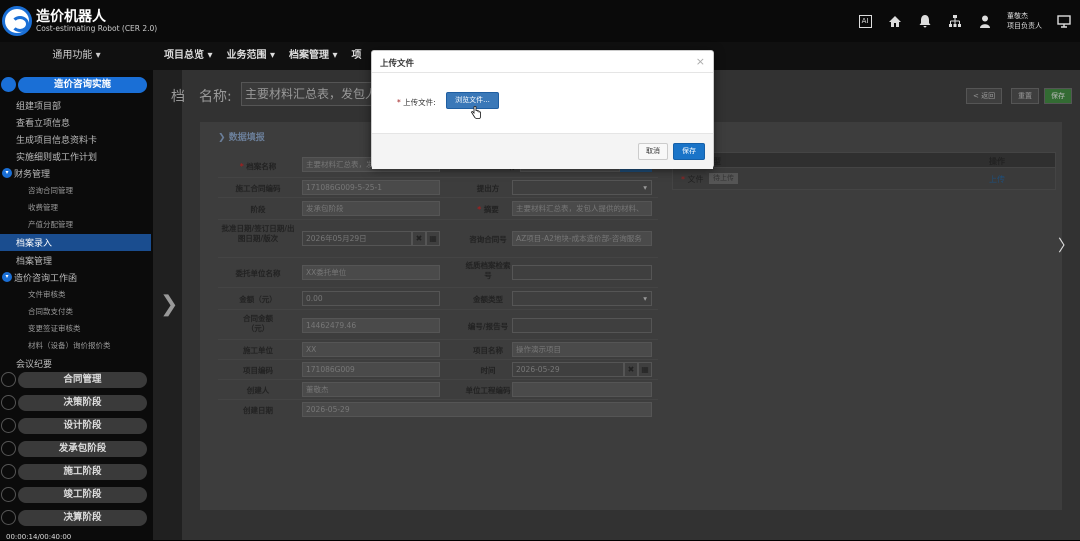 The width and height of the screenshot is (1080, 541). What do you see at coordinates (188, 56) in the screenshot?
I see `nav-item-project-overview: 项目总览 ▾` at bounding box center [188, 56].